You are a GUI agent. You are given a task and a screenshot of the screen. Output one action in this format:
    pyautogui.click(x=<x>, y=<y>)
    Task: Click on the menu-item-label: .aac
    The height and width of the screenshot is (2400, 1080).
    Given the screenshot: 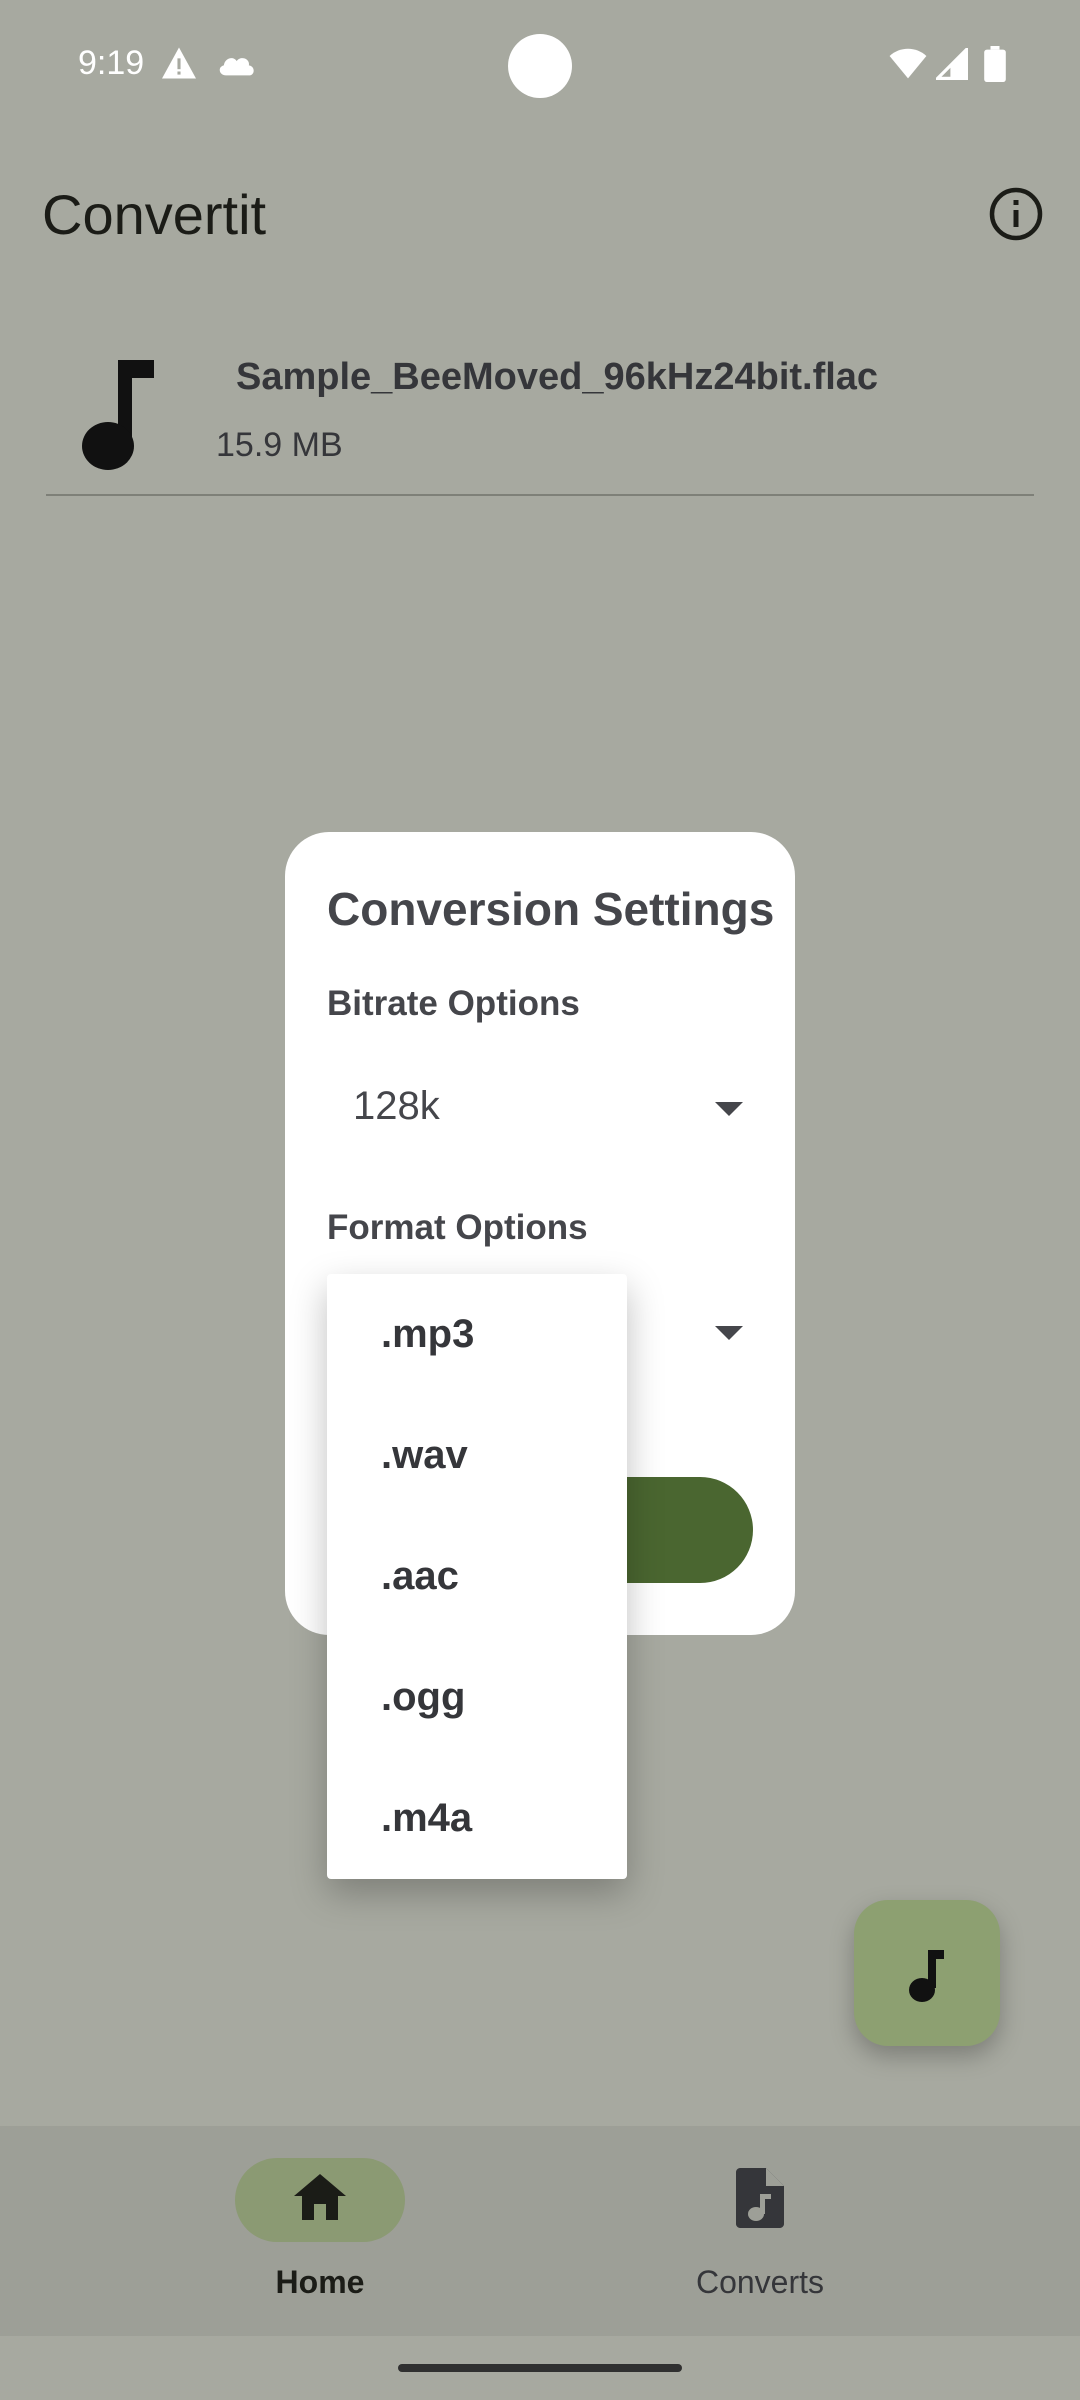 What is the action you would take?
    pyautogui.click(x=420, y=1576)
    